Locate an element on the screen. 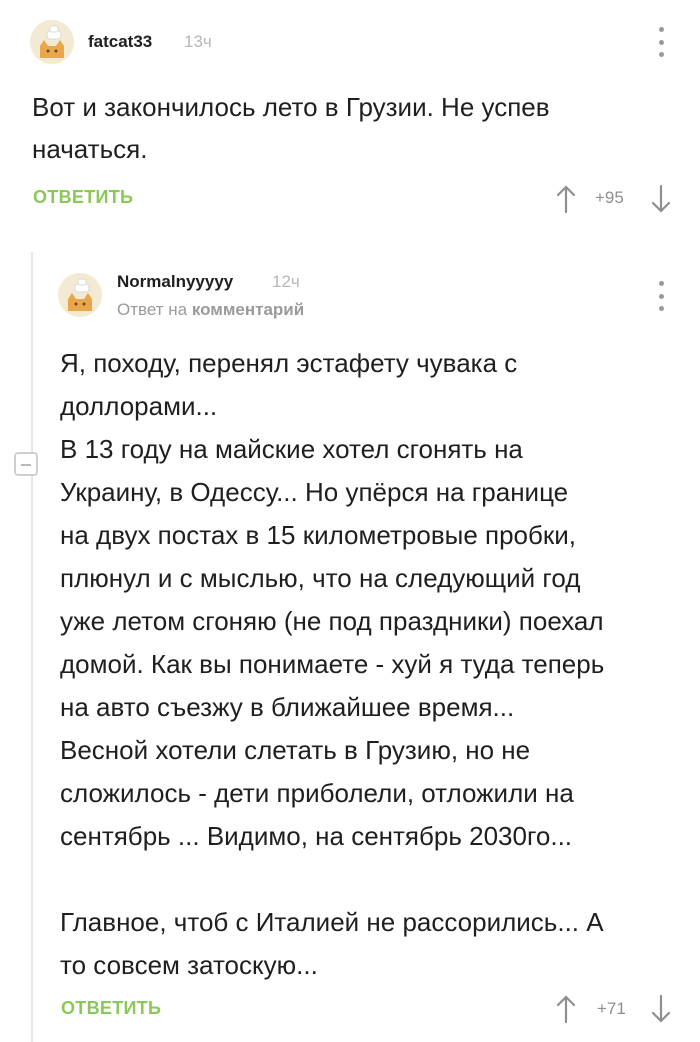 The image size is (700, 1042). timestamp: 12ч is located at coordinates (286, 281).